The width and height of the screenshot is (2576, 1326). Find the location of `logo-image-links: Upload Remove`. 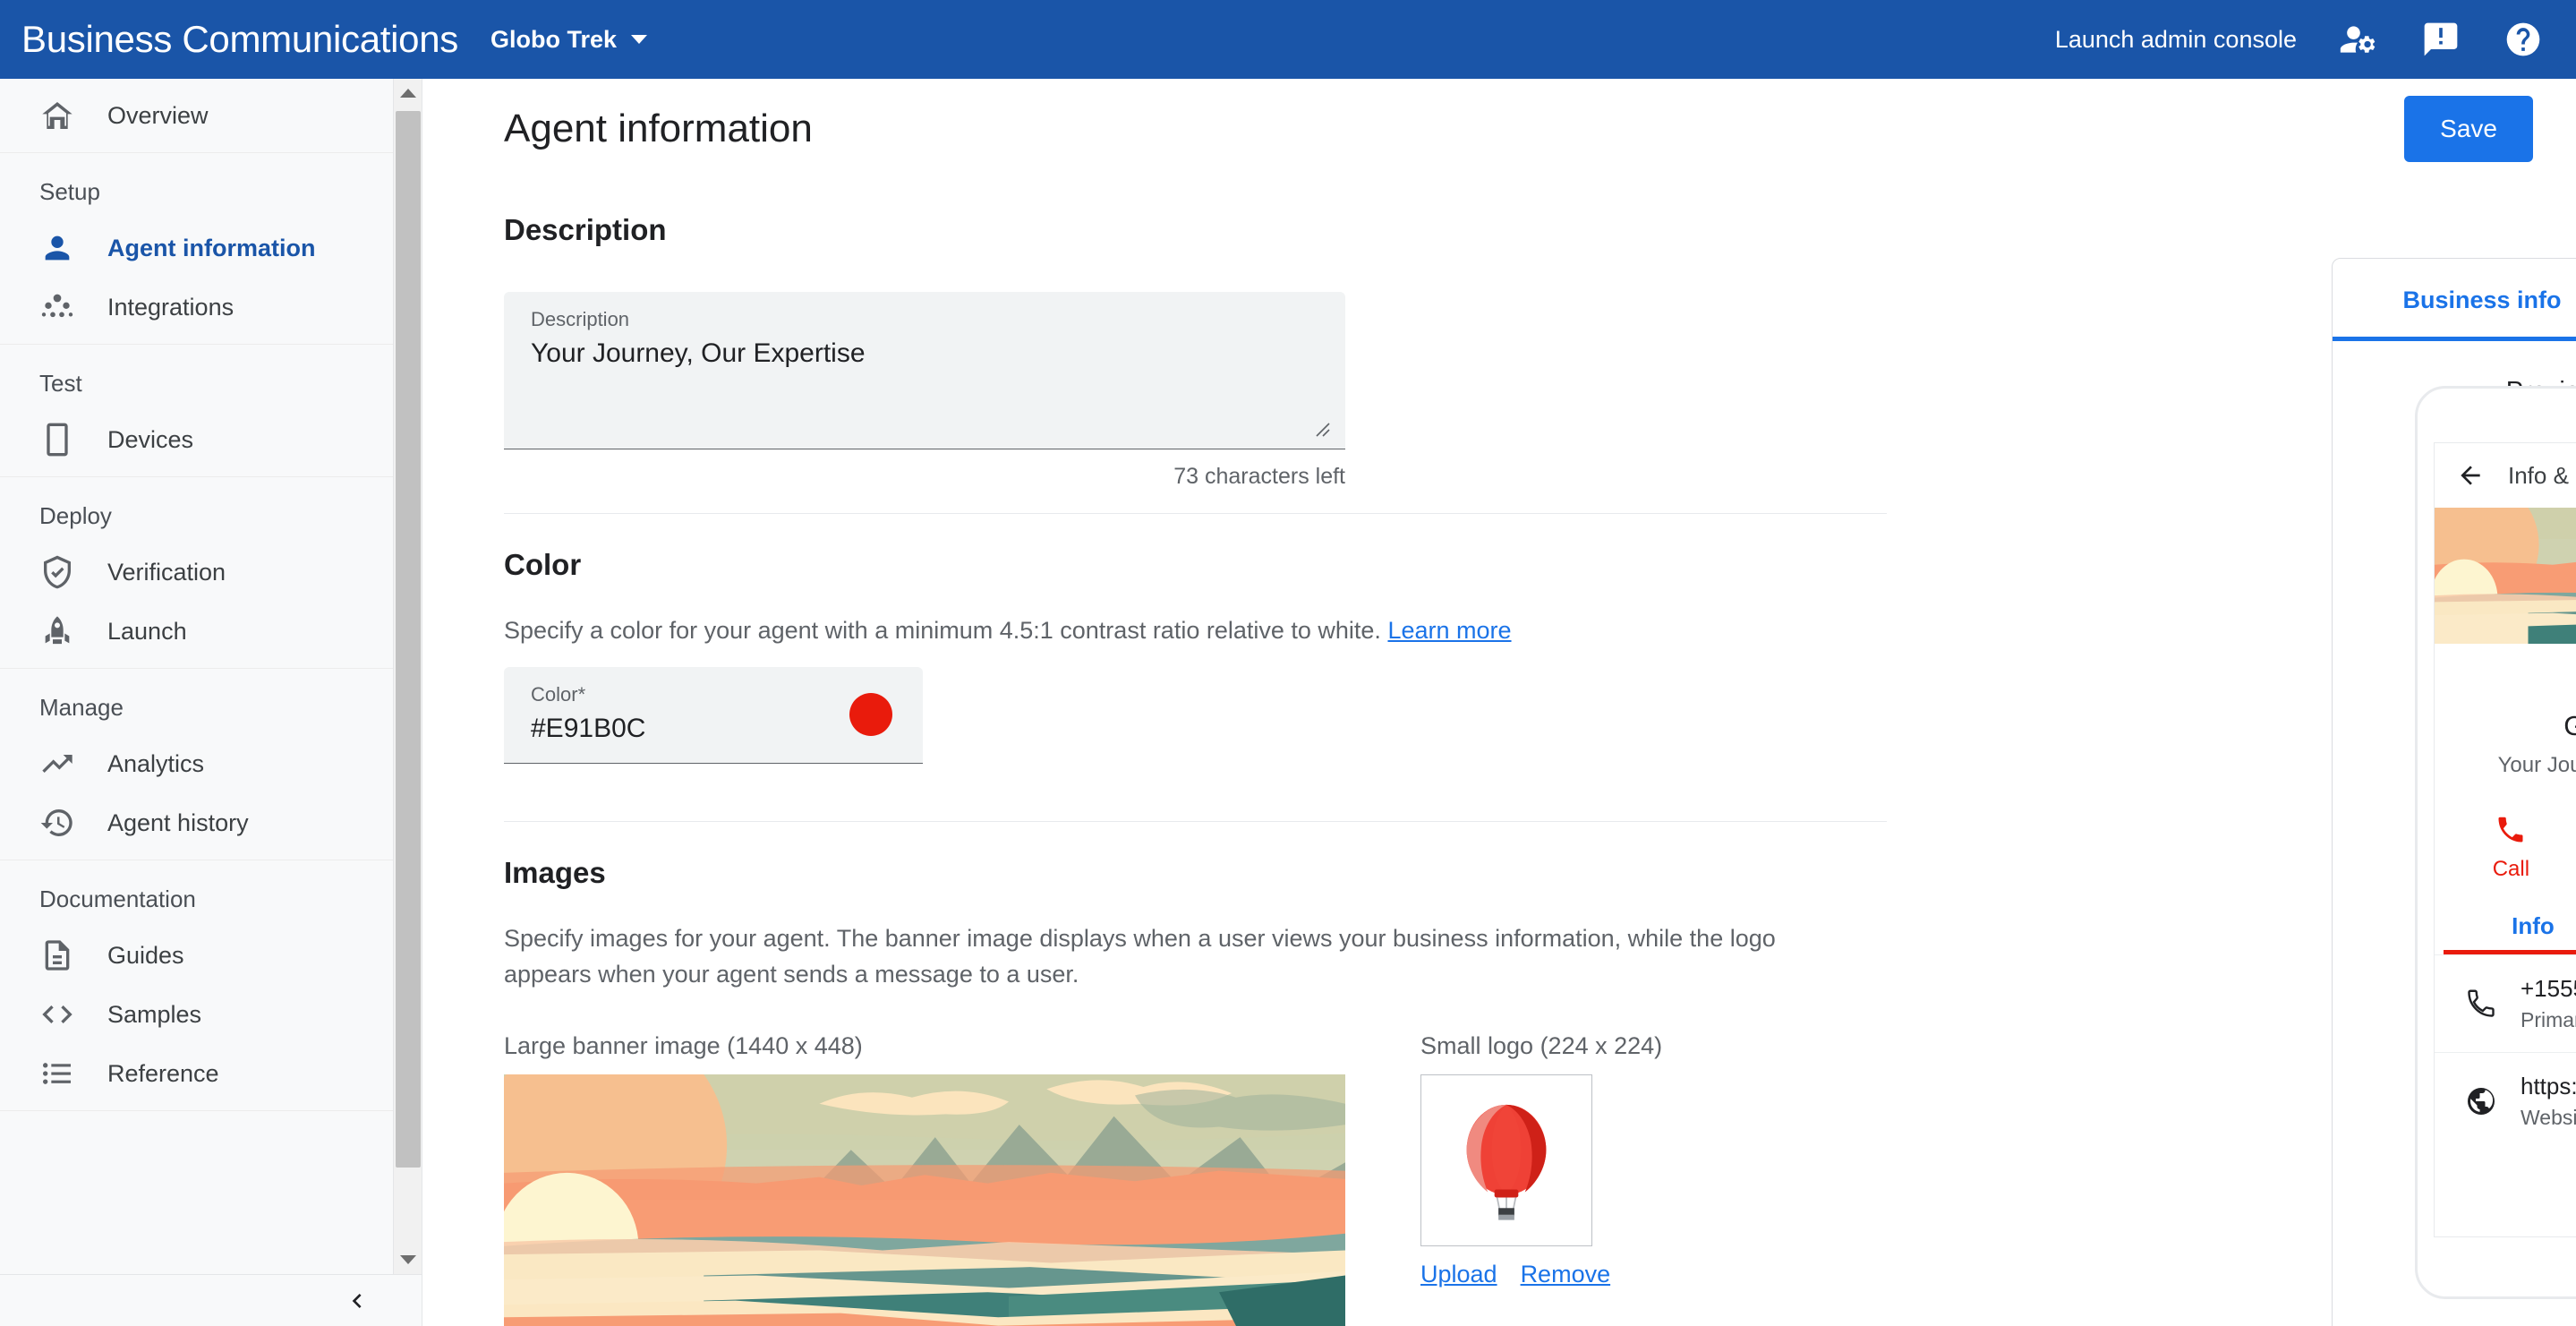

logo-image-links: Upload Remove is located at coordinates (1541, 1267).